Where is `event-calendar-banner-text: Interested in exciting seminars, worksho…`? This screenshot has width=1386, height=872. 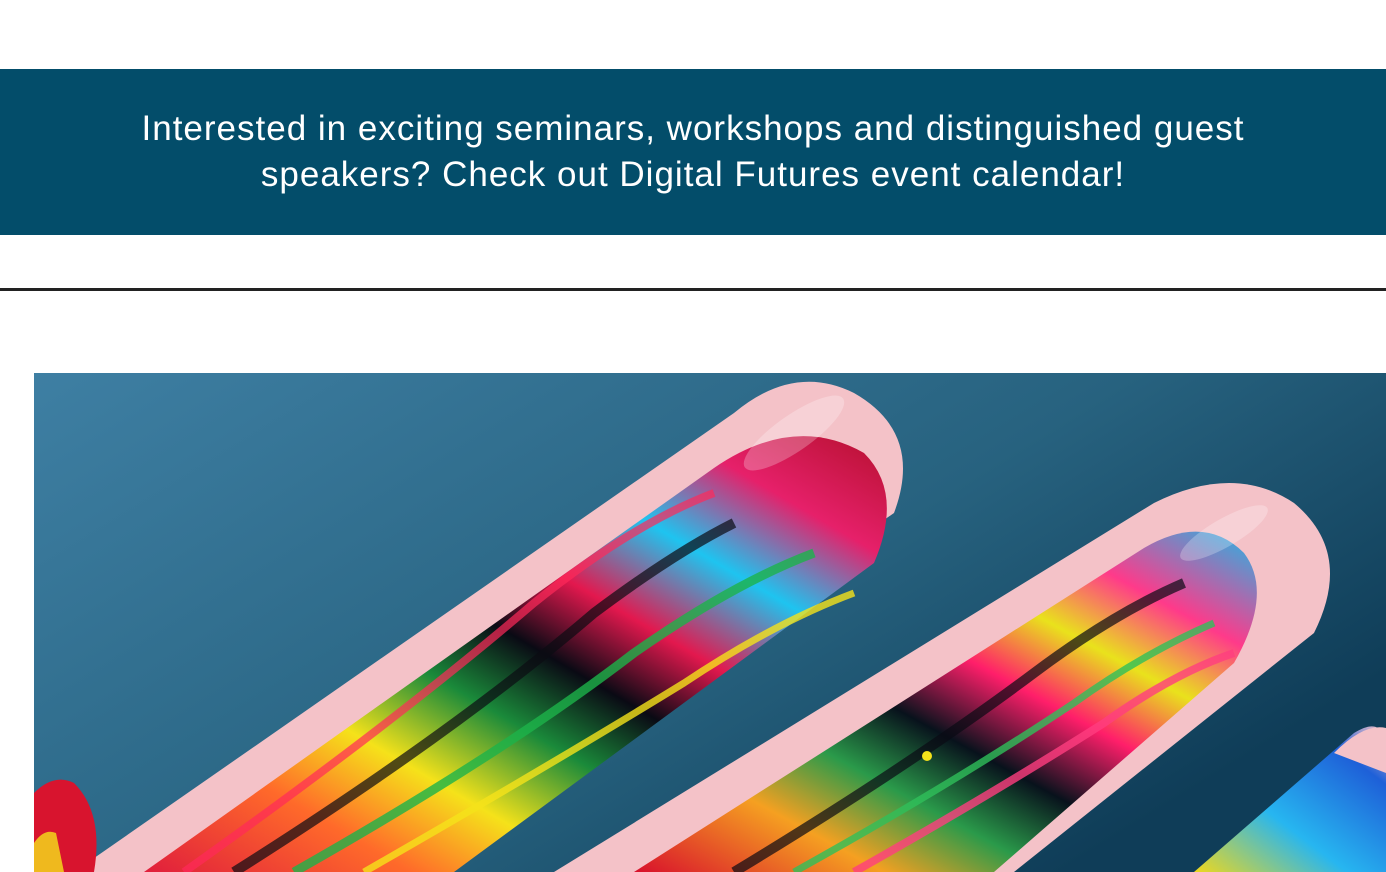 event-calendar-banner-text: Interested in exciting seminars, worksho… is located at coordinates (693, 151).